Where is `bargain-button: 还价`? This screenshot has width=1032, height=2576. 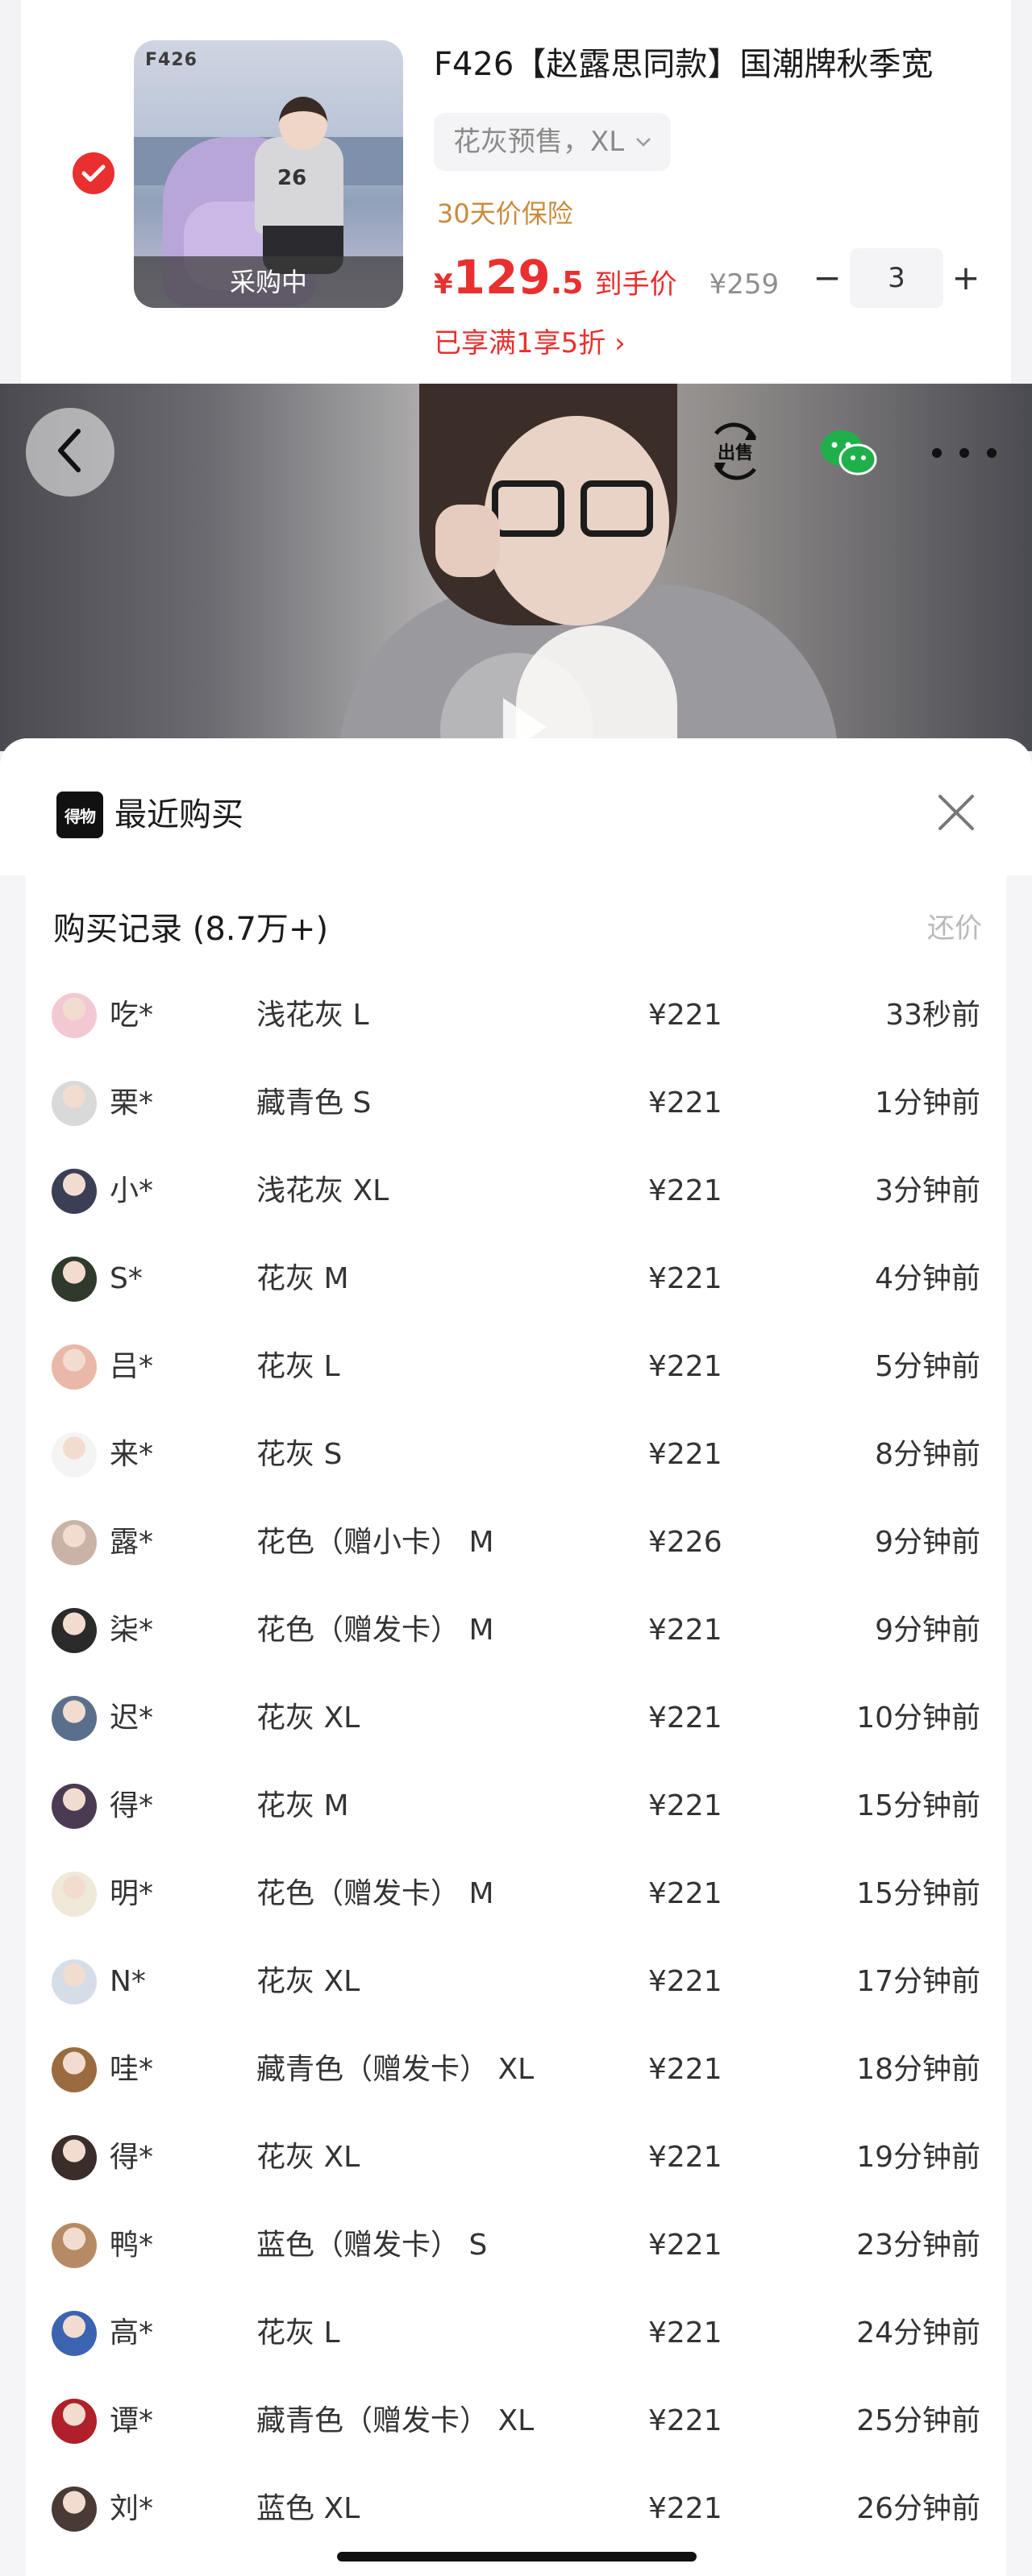 bargain-button: 还价 is located at coordinates (954, 925).